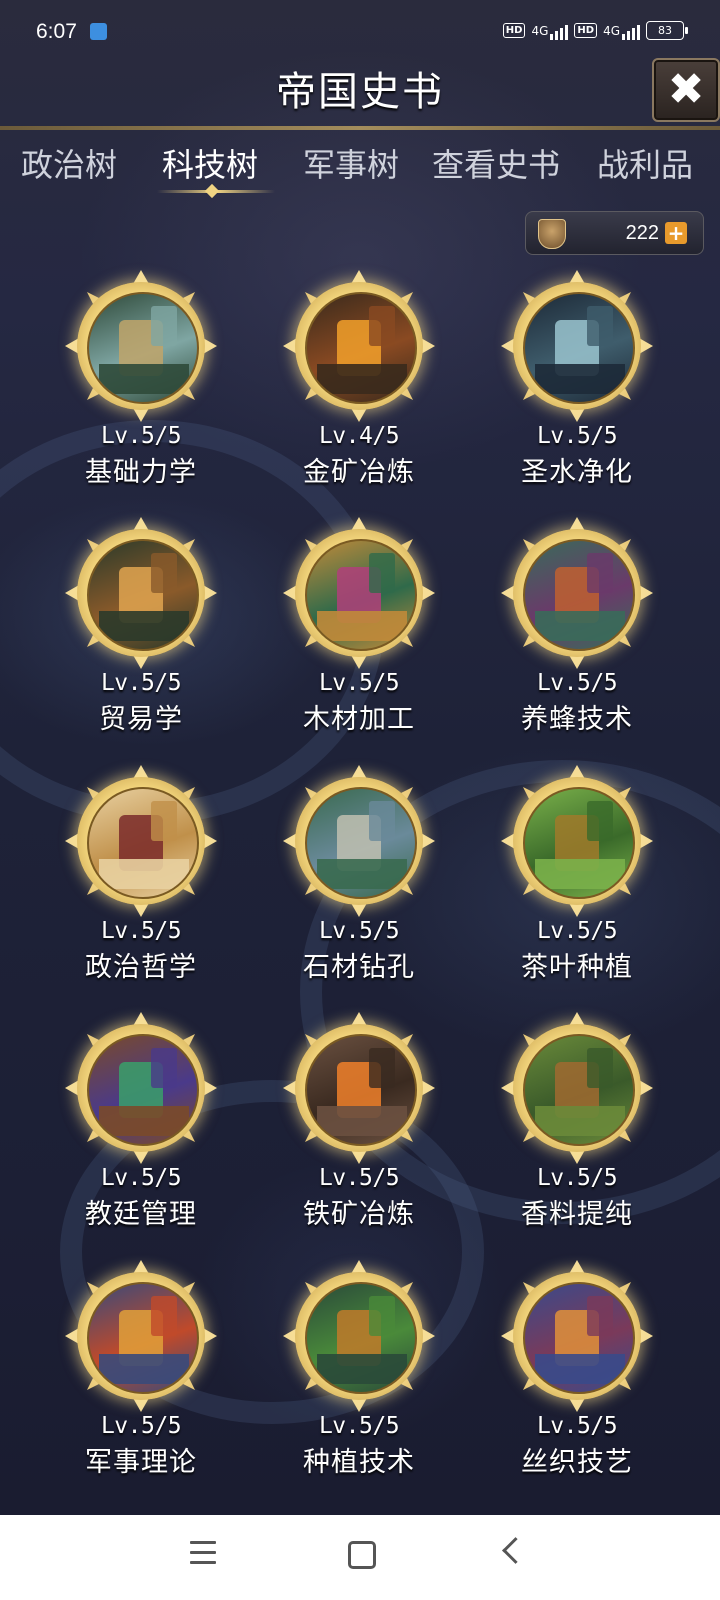 This screenshot has width=720, height=1600. Describe the element at coordinates (362, 1555) in the screenshot. I see `home-square-icon` at that location.